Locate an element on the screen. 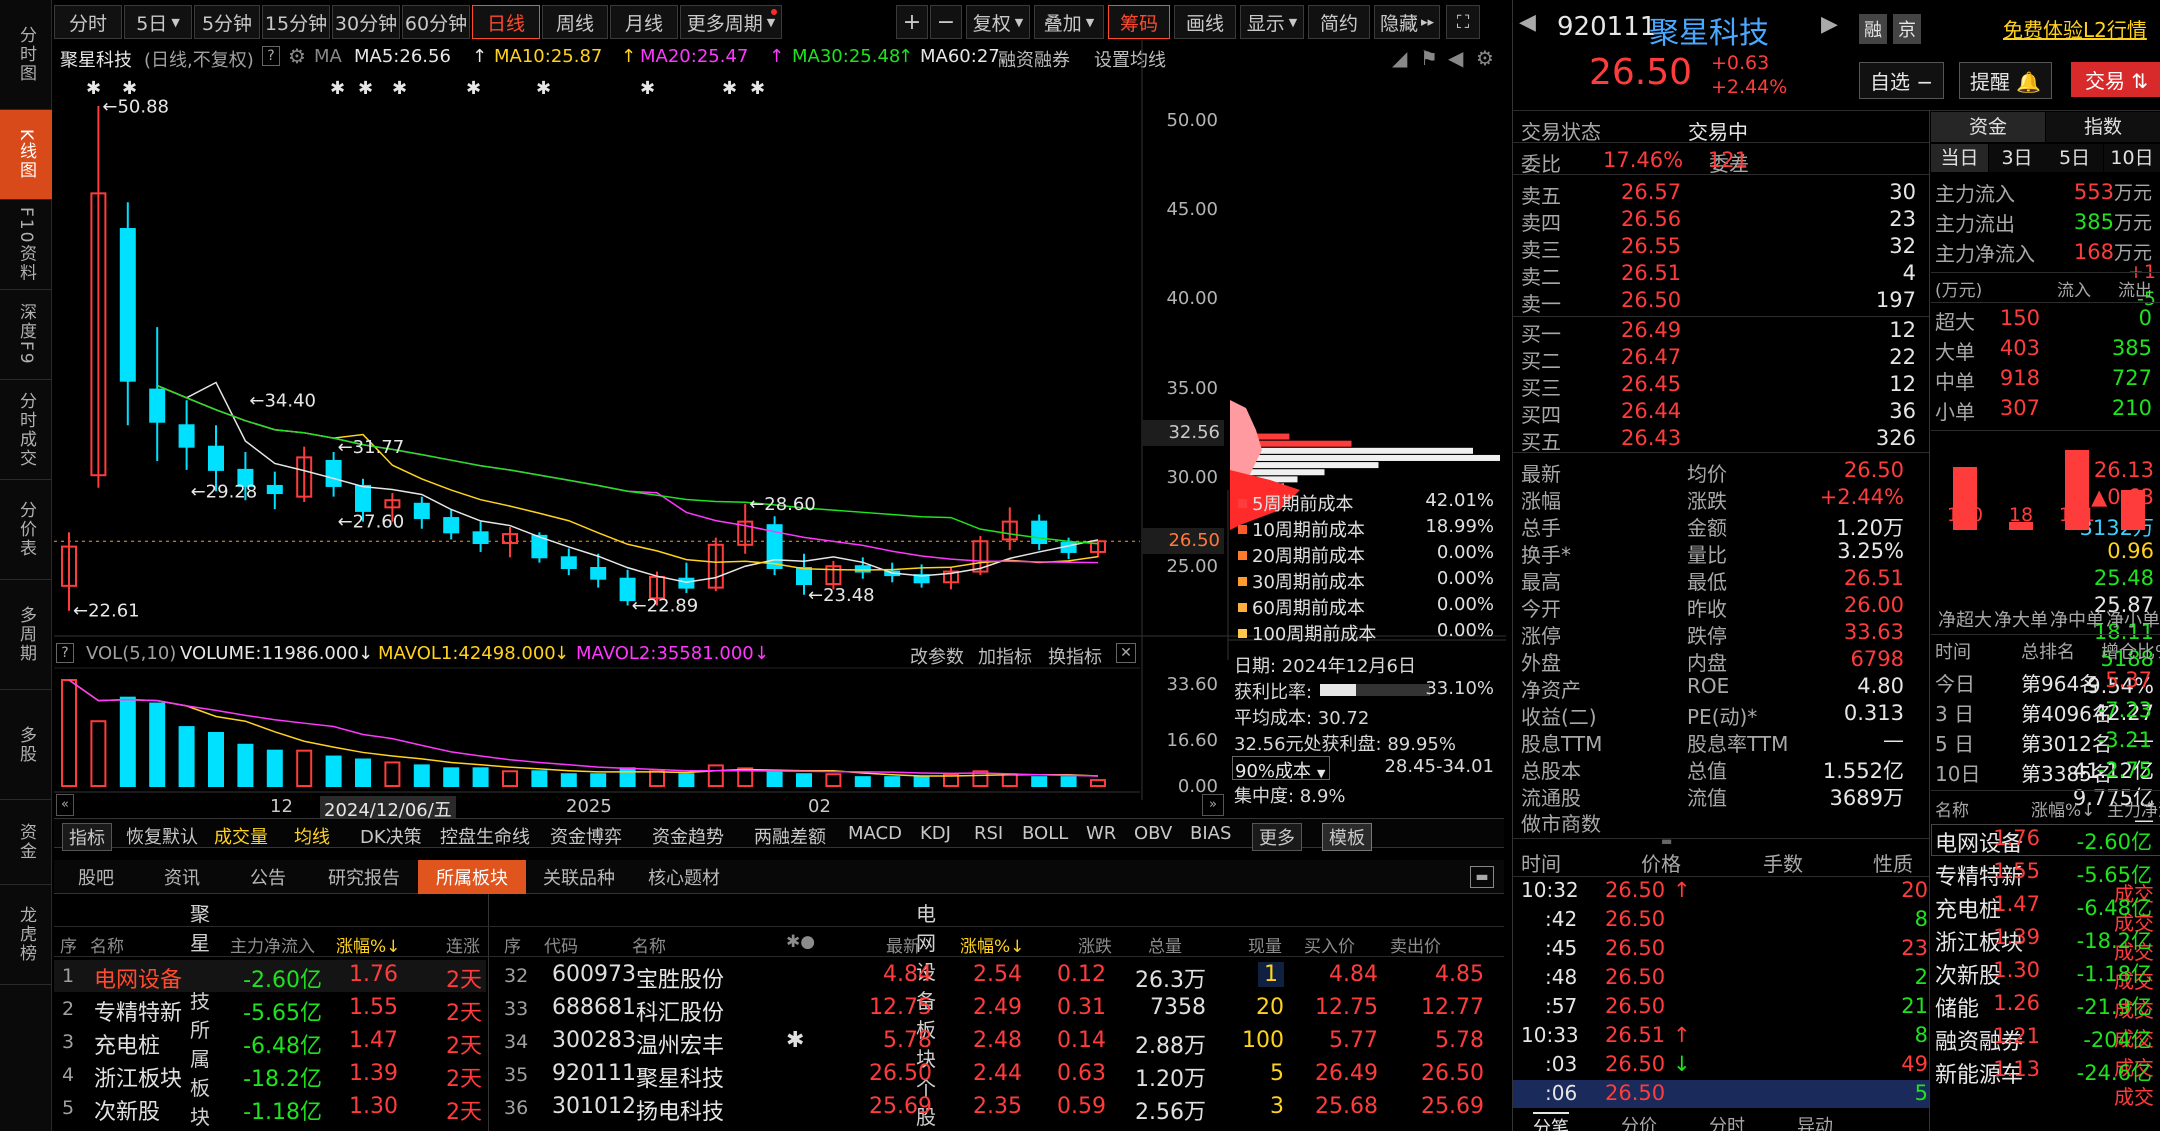  indicator-9: MACD is located at coordinates (875, 833).